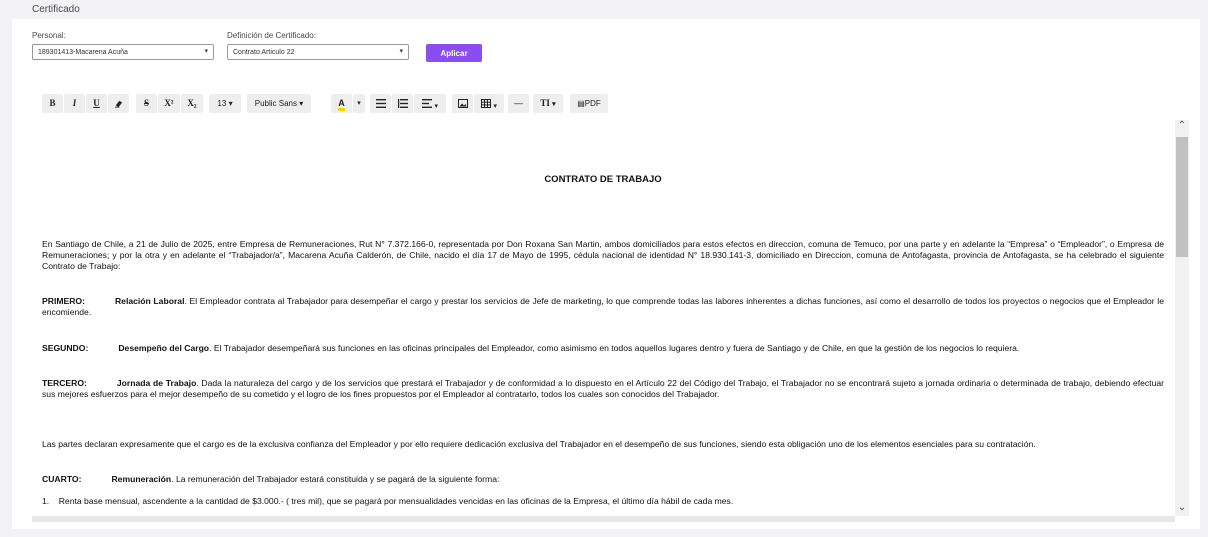 This screenshot has height=537, width=1208. What do you see at coordinates (149, 301) in the screenshot?
I see `primero-heading: Relación Laboral` at bounding box center [149, 301].